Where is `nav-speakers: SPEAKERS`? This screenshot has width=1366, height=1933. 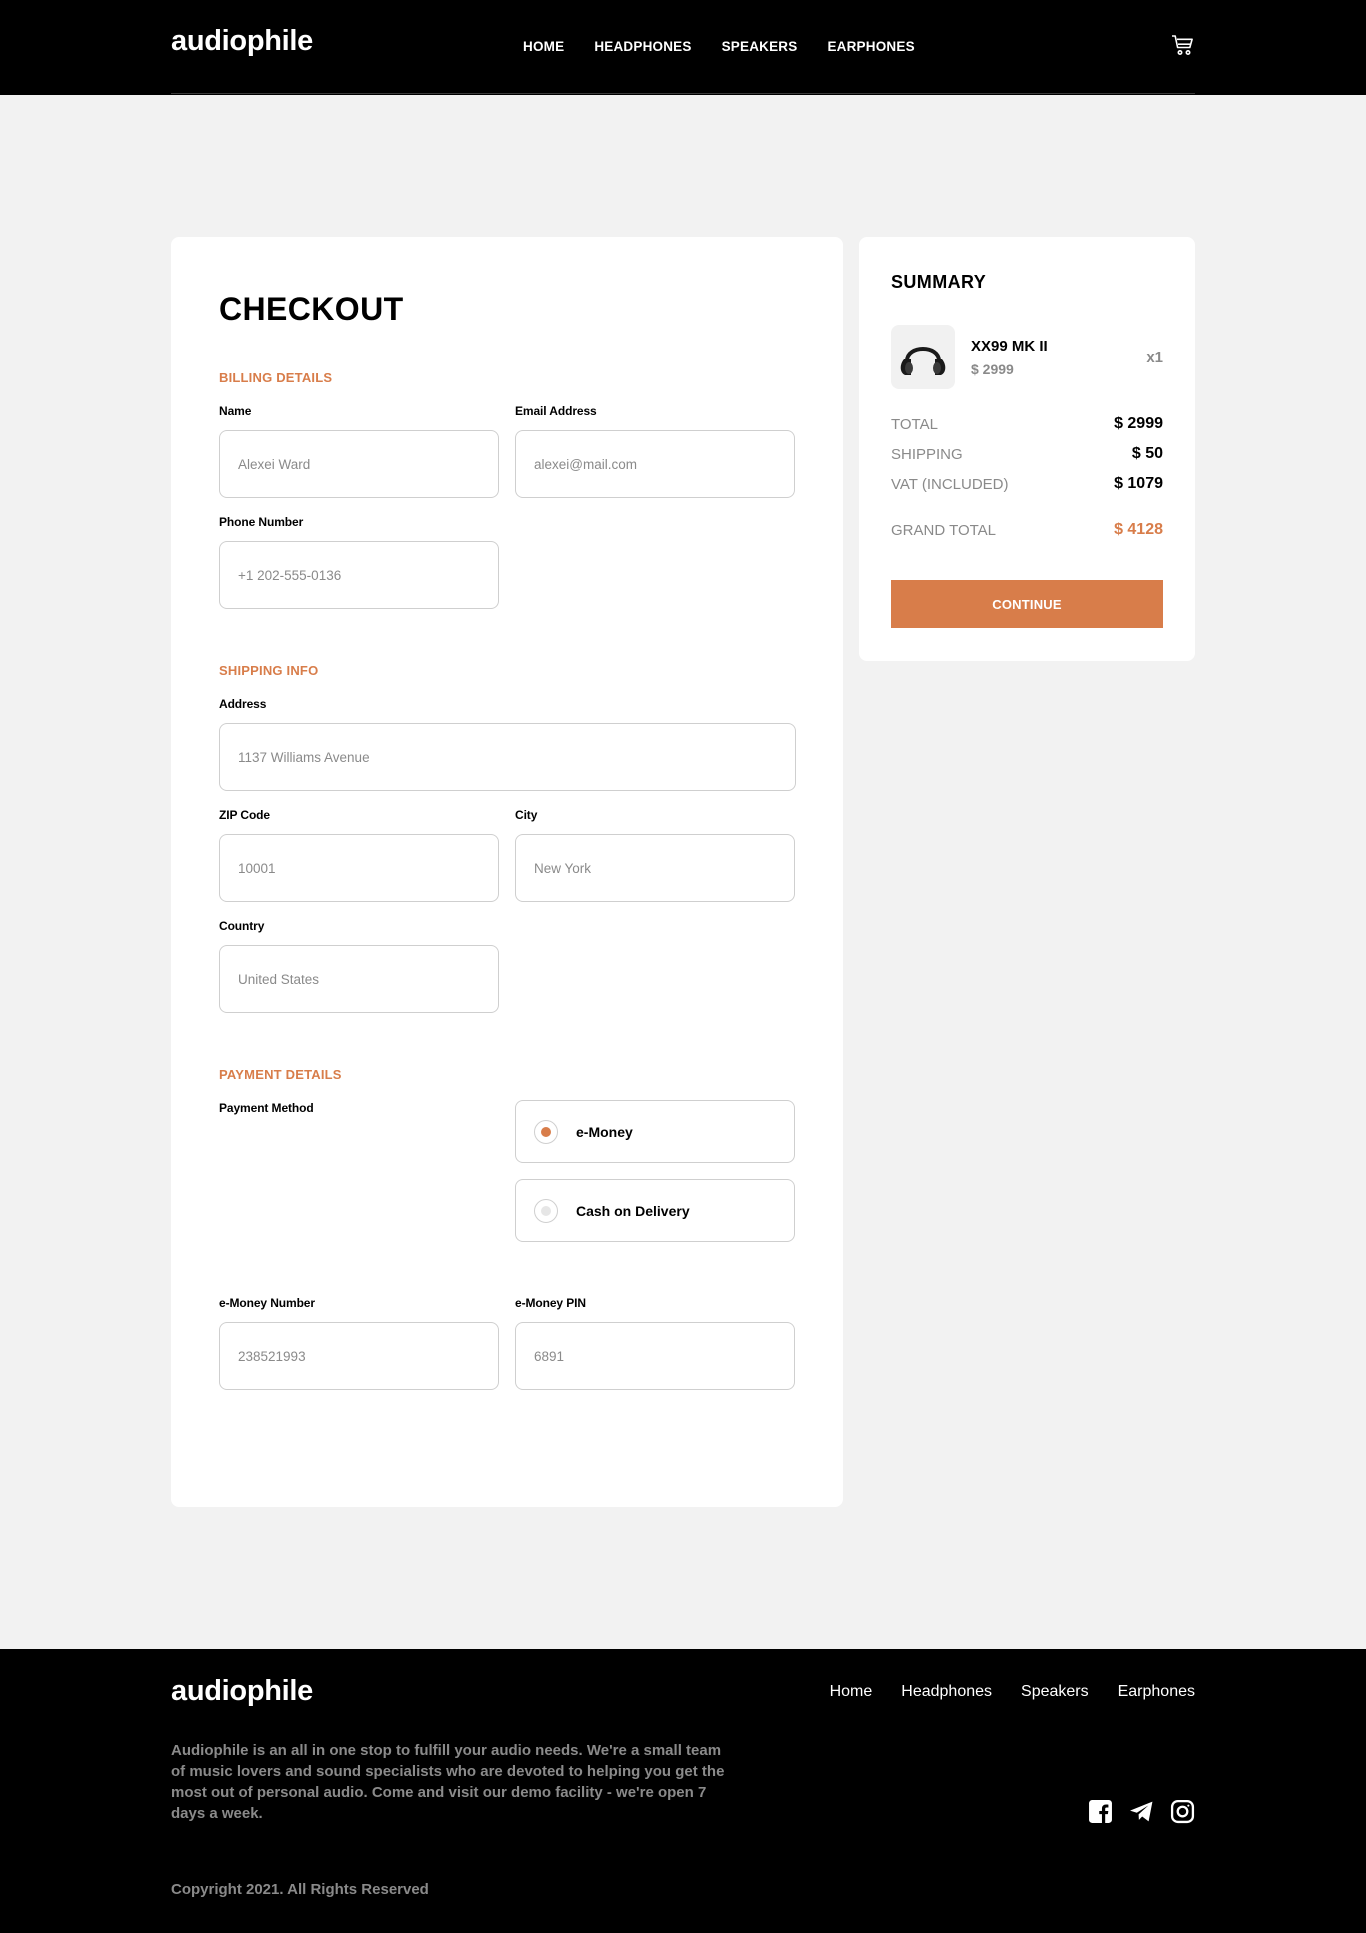
nav-speakers: SPEAKERS is located at coordinates (760, 46).